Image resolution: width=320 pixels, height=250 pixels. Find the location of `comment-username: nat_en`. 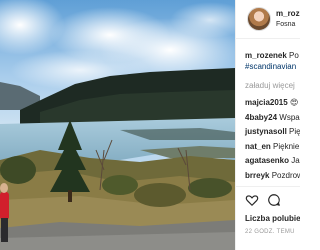

comment-username: nat_en is located at coordinates (258, 146).